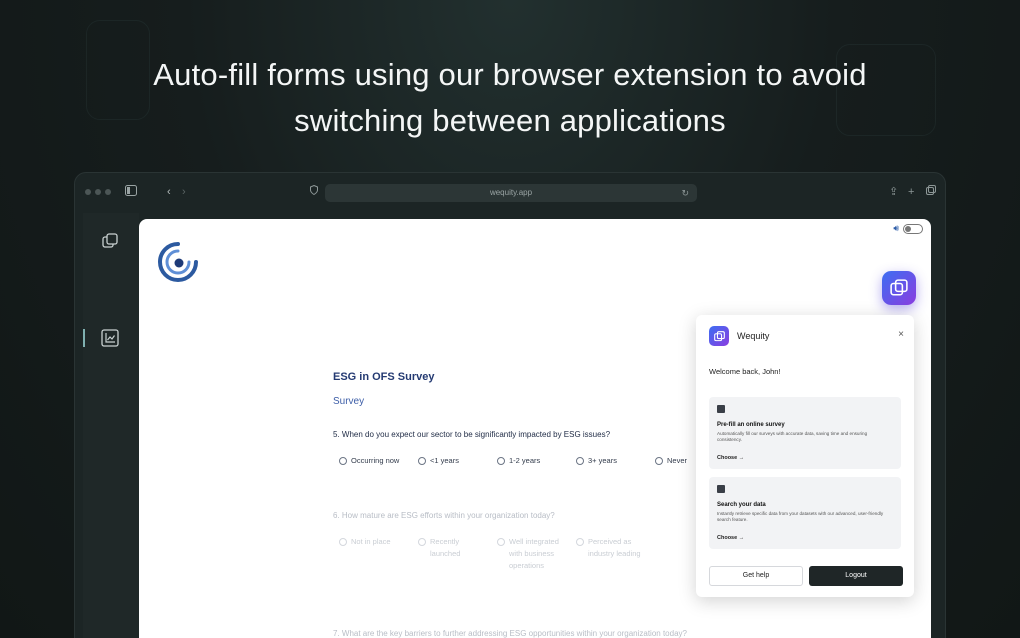 The width and height of the screenshot is (1020, 638). What do you see at coordinates (671, 461) in the screenshot?
I see `radio-option: Never` at bounding box center [671, 461].